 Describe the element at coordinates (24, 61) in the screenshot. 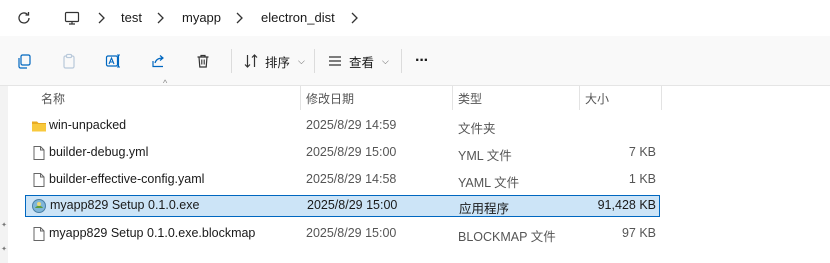

I see `copy-icon` at that location.